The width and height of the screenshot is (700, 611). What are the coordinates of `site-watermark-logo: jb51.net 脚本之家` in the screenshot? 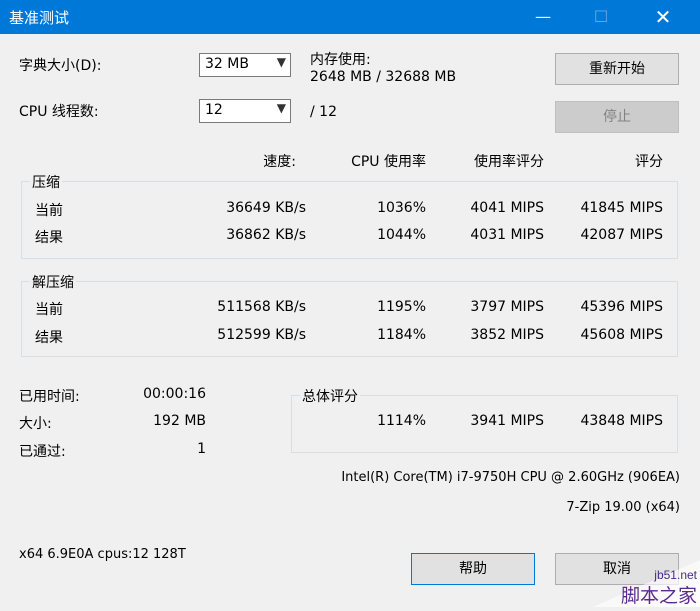 It's located at (646, 583).